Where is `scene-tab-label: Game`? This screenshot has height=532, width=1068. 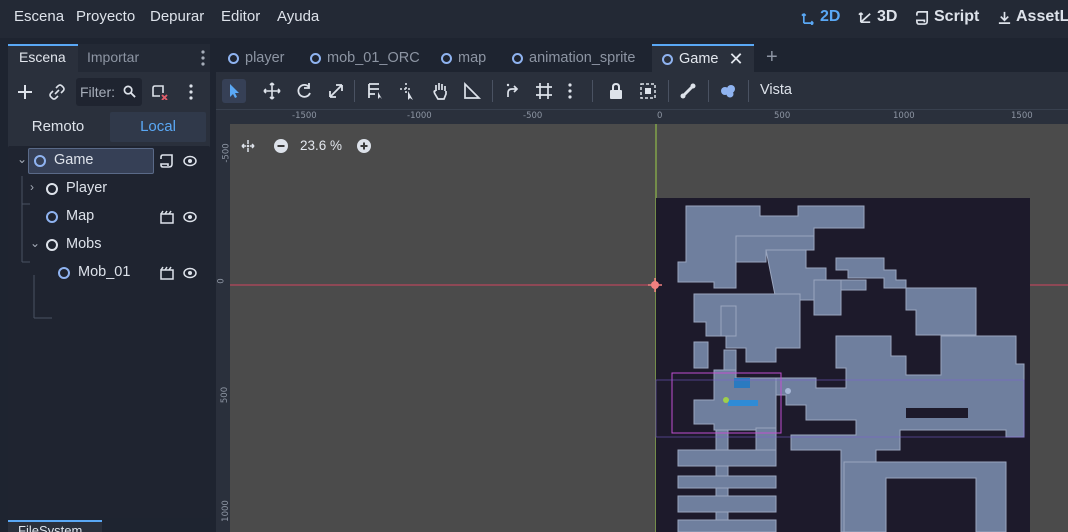
scene-tab-label: Game is located at coordinates (699, 59).